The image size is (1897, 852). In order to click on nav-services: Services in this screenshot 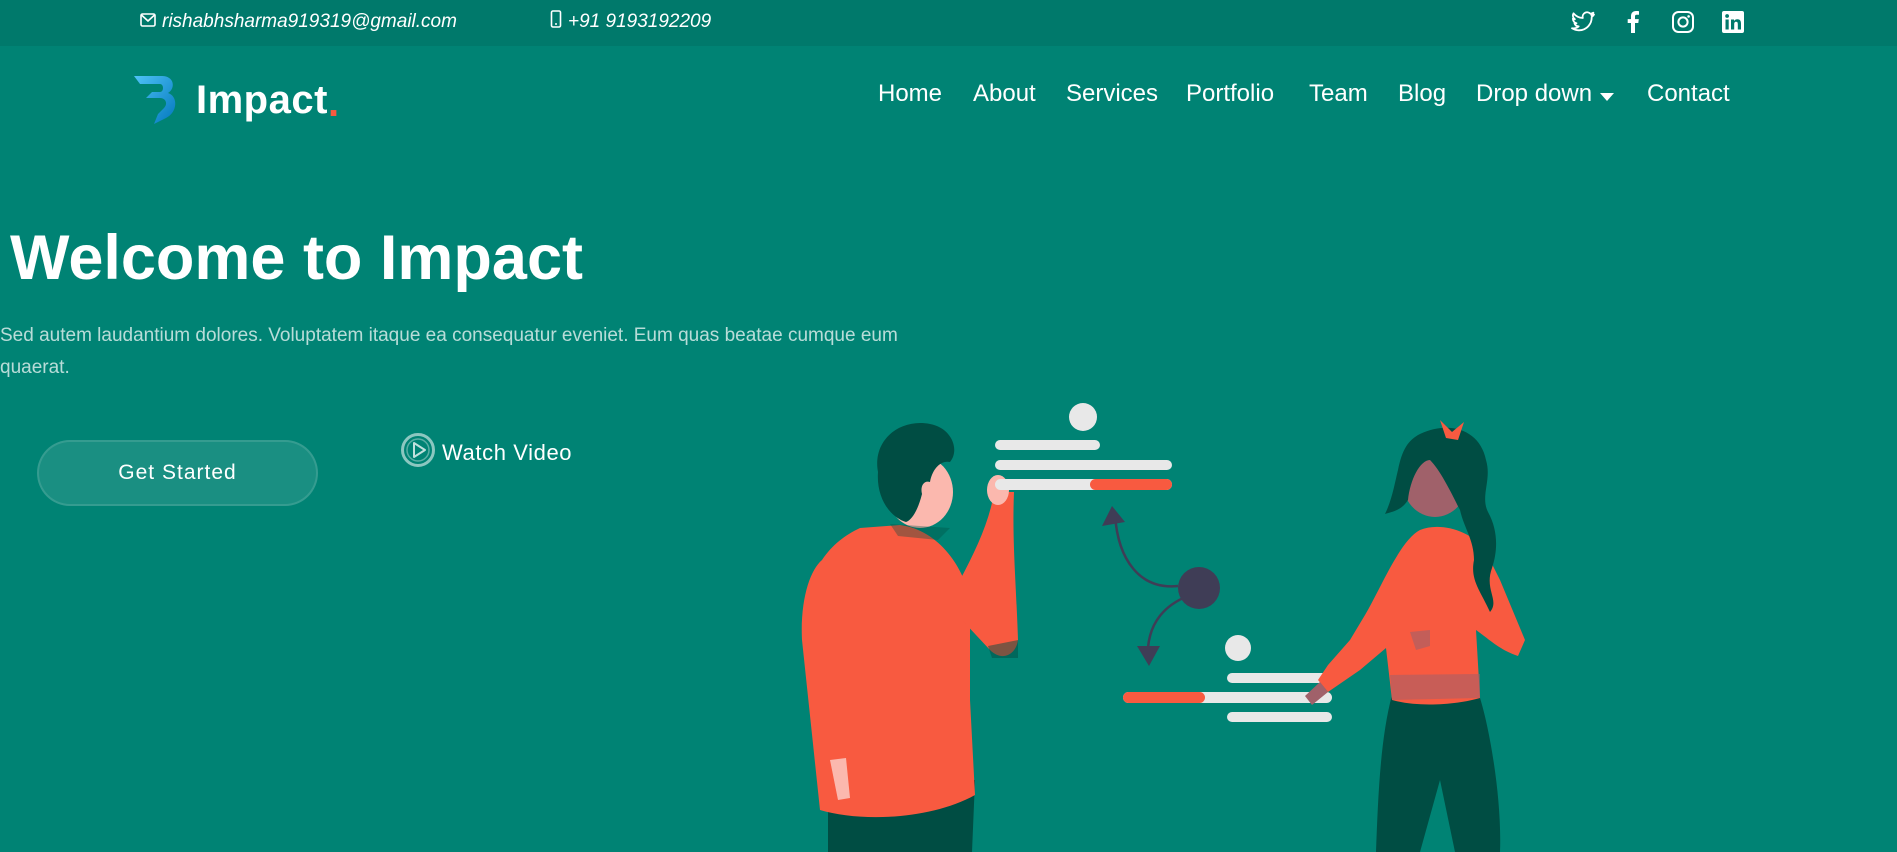, I will do `click(1112, 94)`.